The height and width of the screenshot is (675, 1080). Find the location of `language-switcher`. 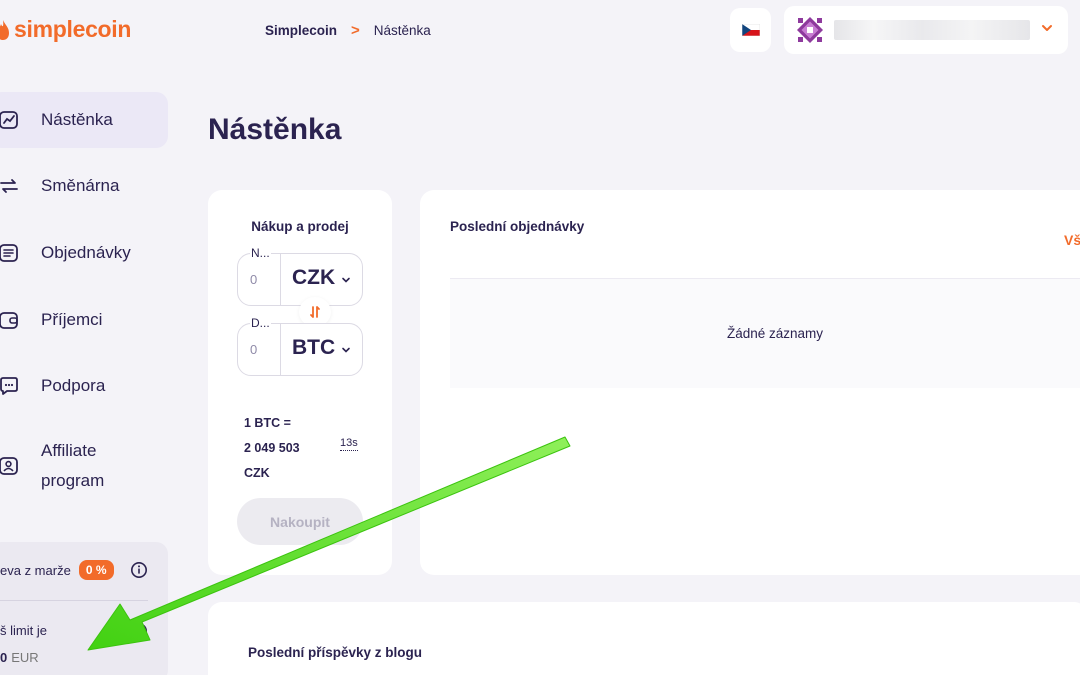

language-switcher is located at coordinates (750, 30).